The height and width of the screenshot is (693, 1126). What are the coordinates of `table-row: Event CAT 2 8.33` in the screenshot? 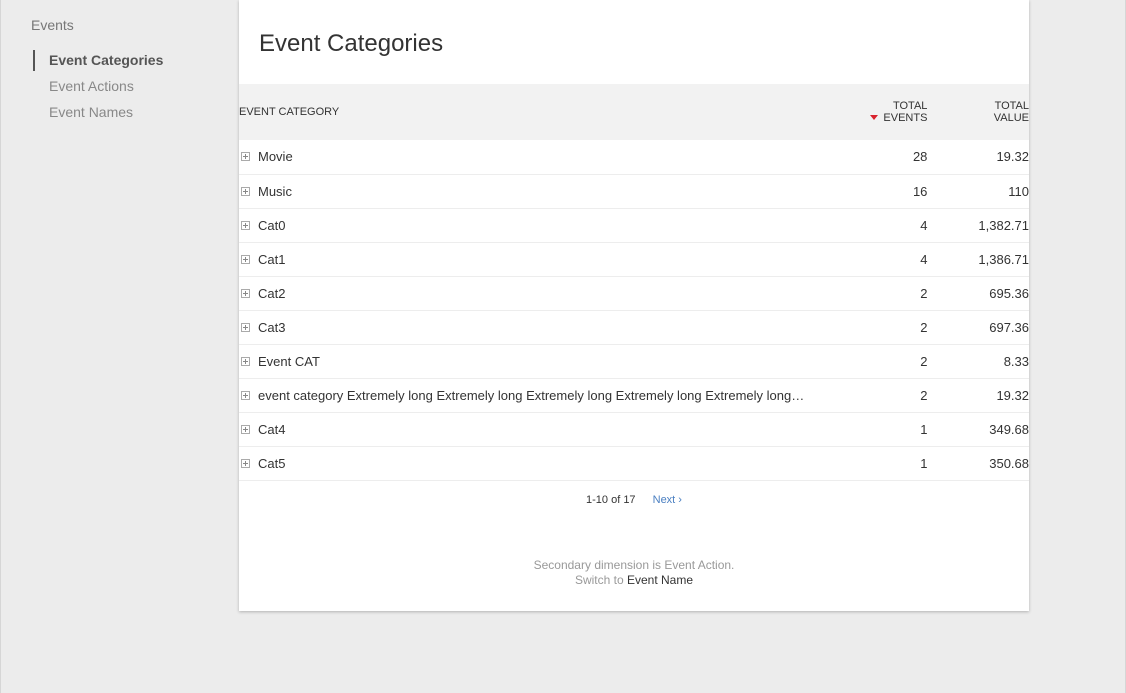 It's located at (634, 361).